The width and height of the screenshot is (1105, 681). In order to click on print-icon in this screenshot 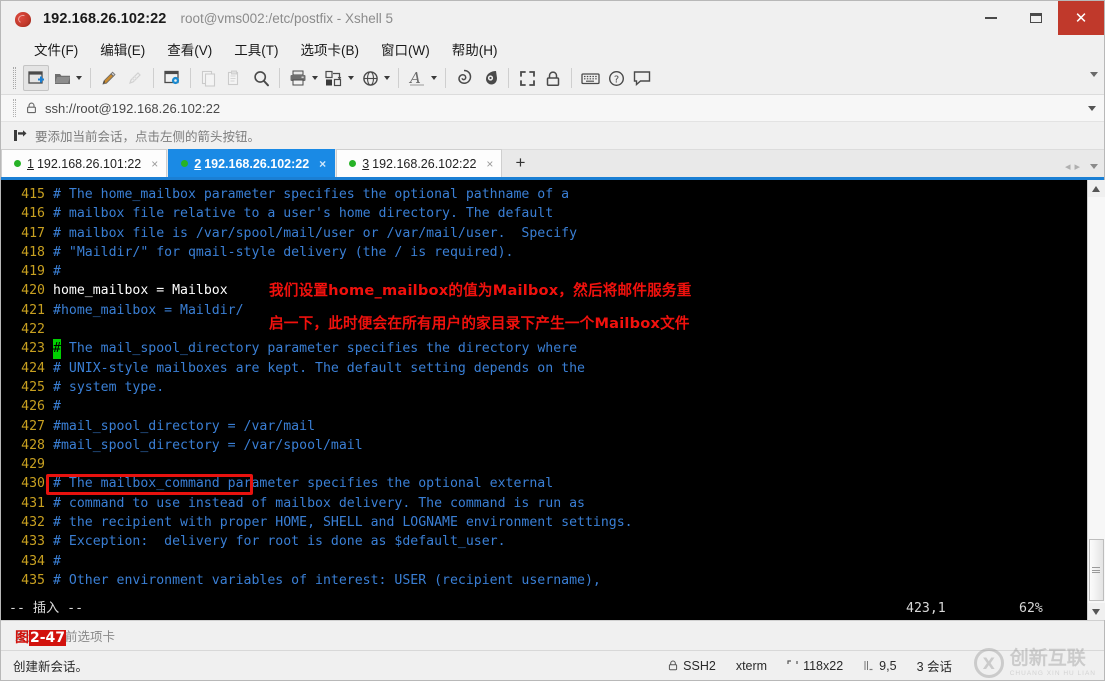, I will do `click(298, 78)`.